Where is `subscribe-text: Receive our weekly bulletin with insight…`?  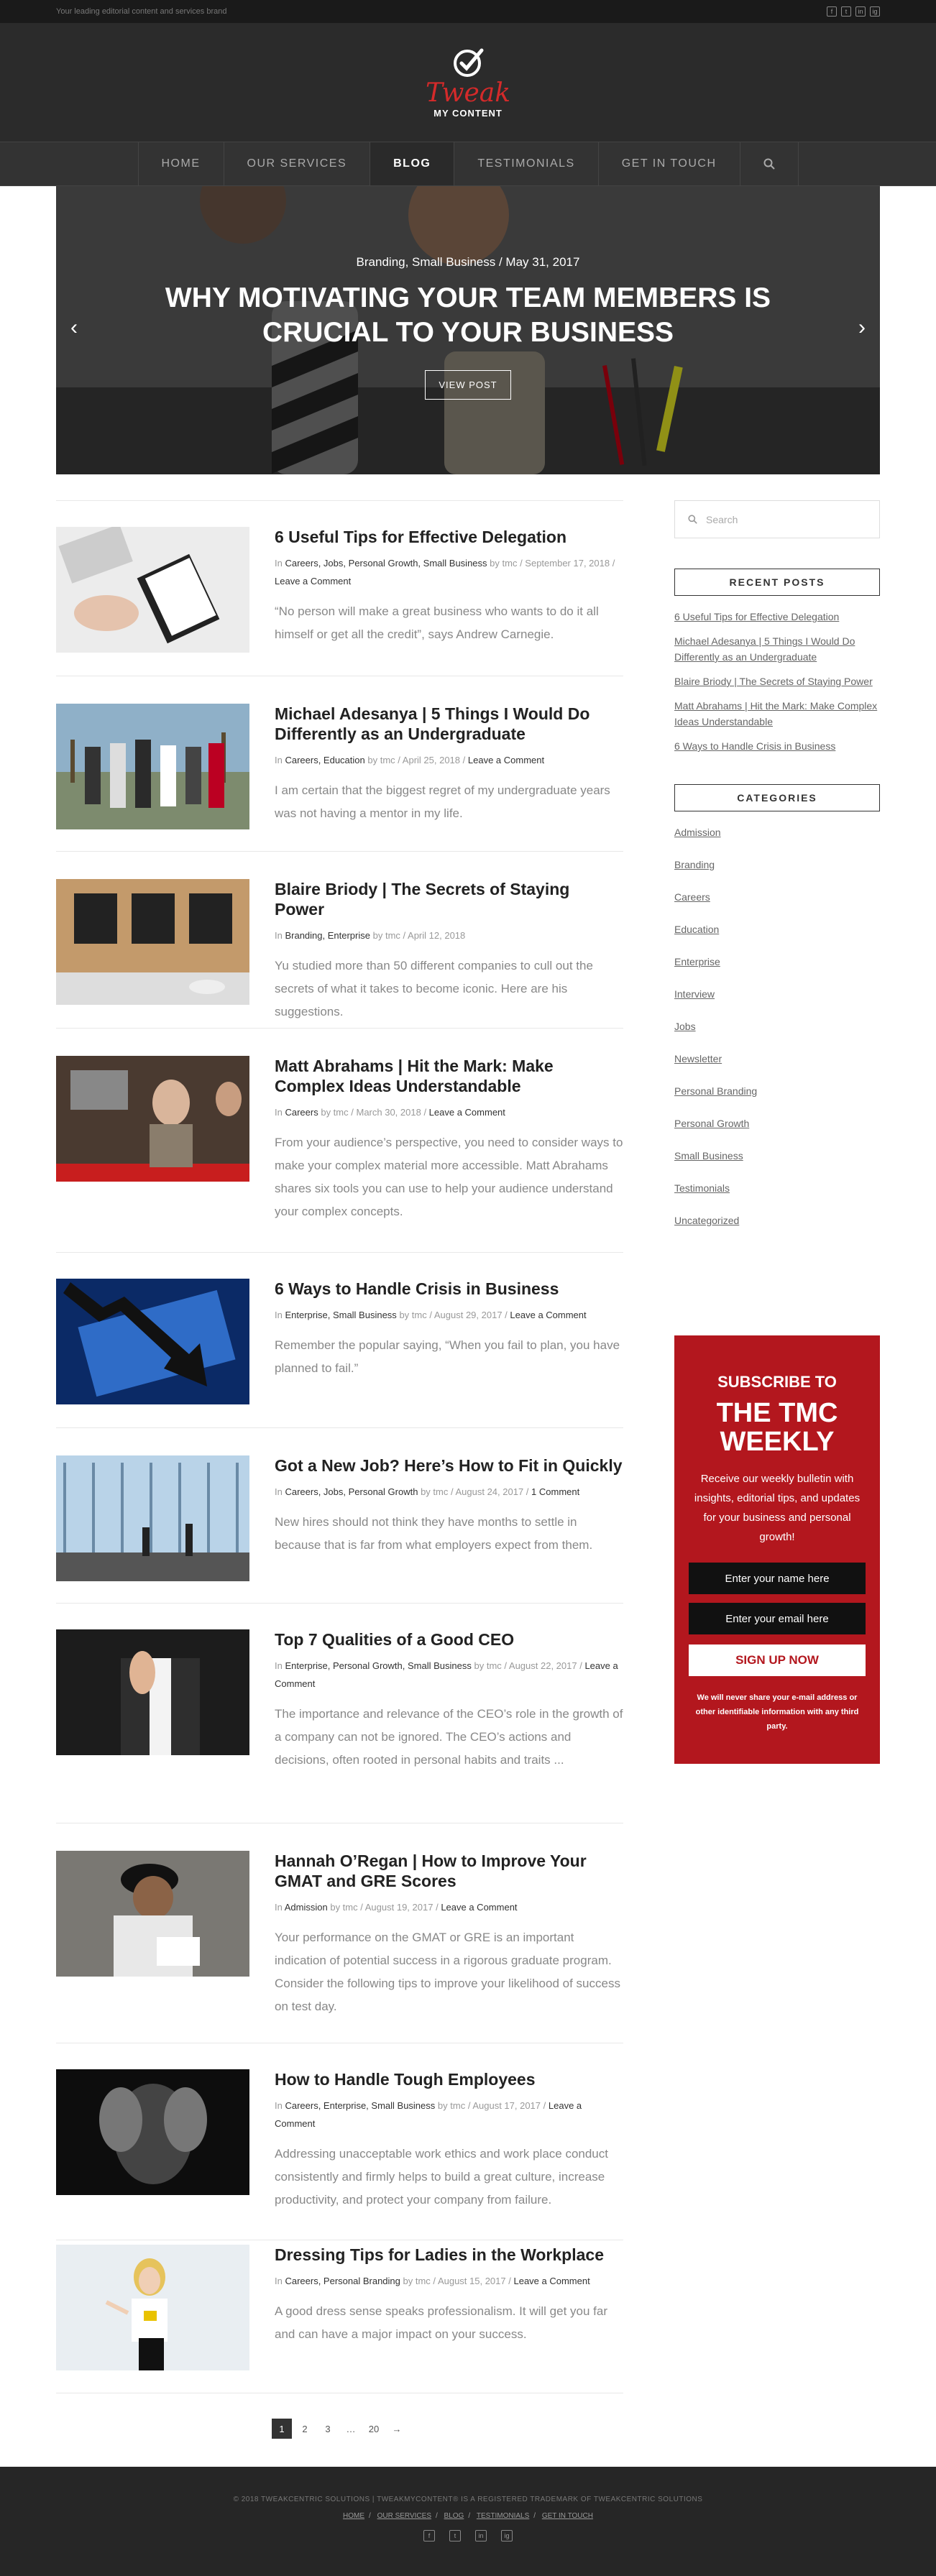 subscribe-text: Receive our weekly bulletin with insight… is located at coordinates (777, 1508).